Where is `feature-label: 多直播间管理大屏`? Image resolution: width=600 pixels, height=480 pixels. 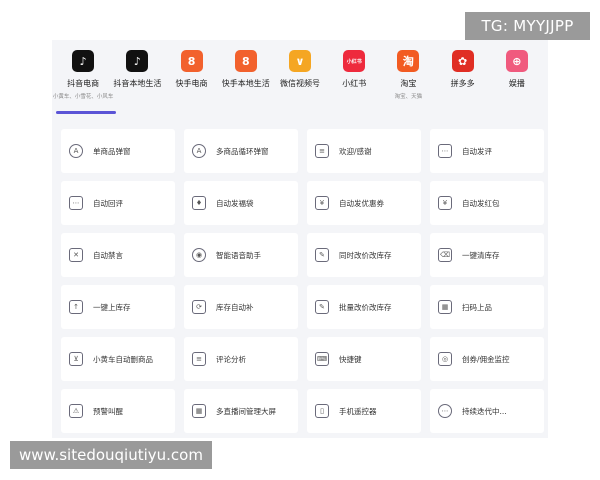 feature-label: 多直播间管理大屏 is located at coordinates (246, 411).